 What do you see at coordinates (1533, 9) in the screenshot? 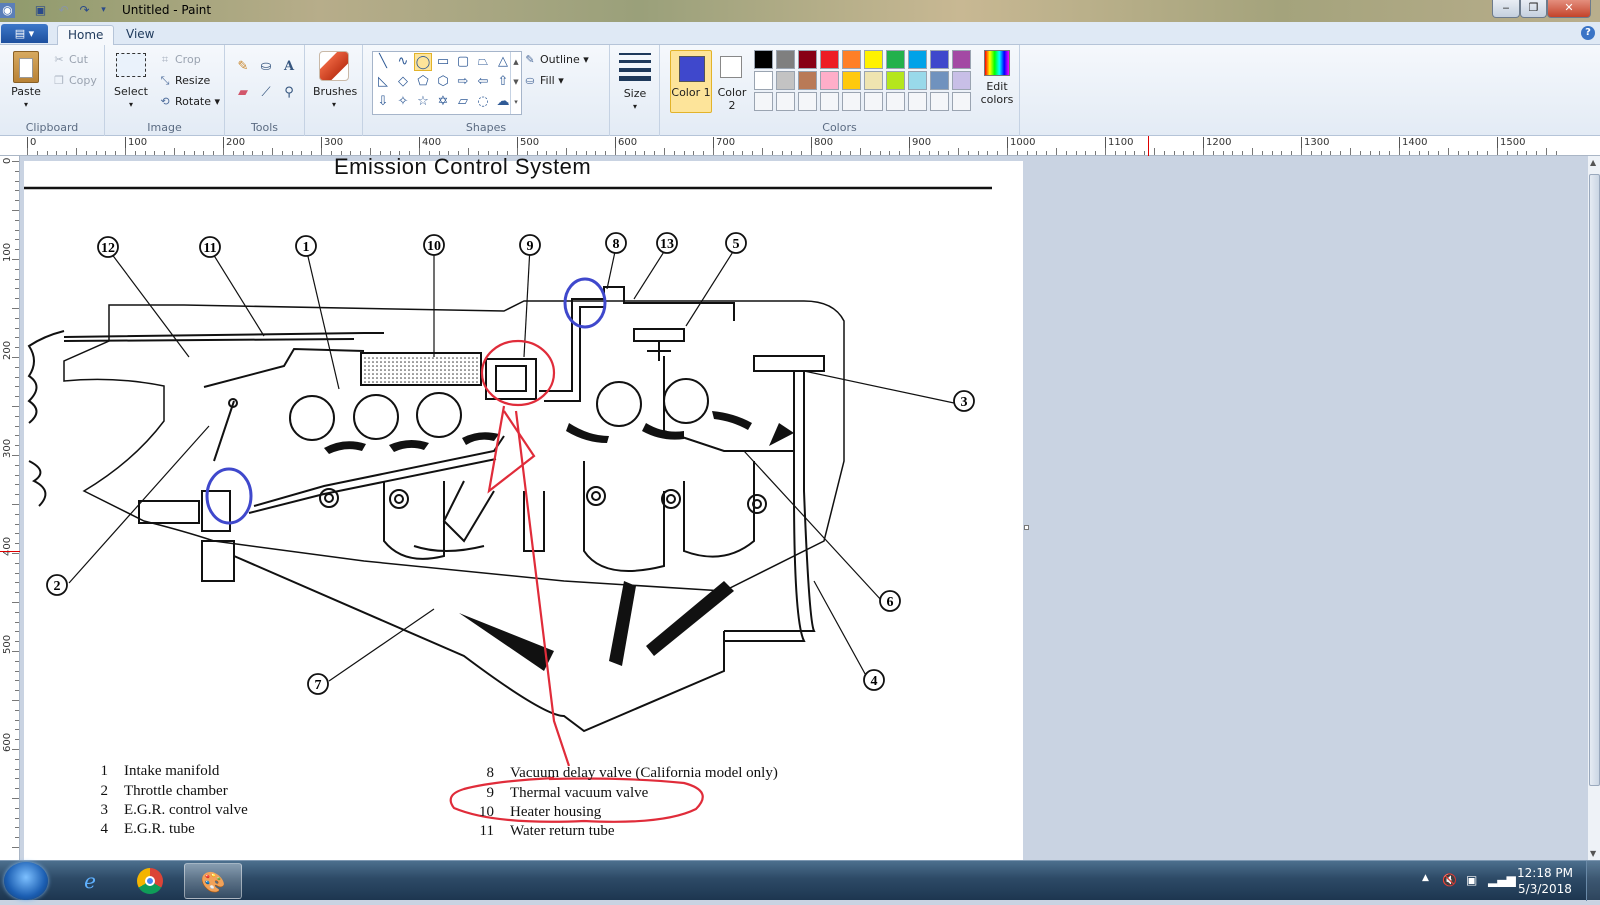
I see `restore-button: ❐` at bounding box center [1533, 9].